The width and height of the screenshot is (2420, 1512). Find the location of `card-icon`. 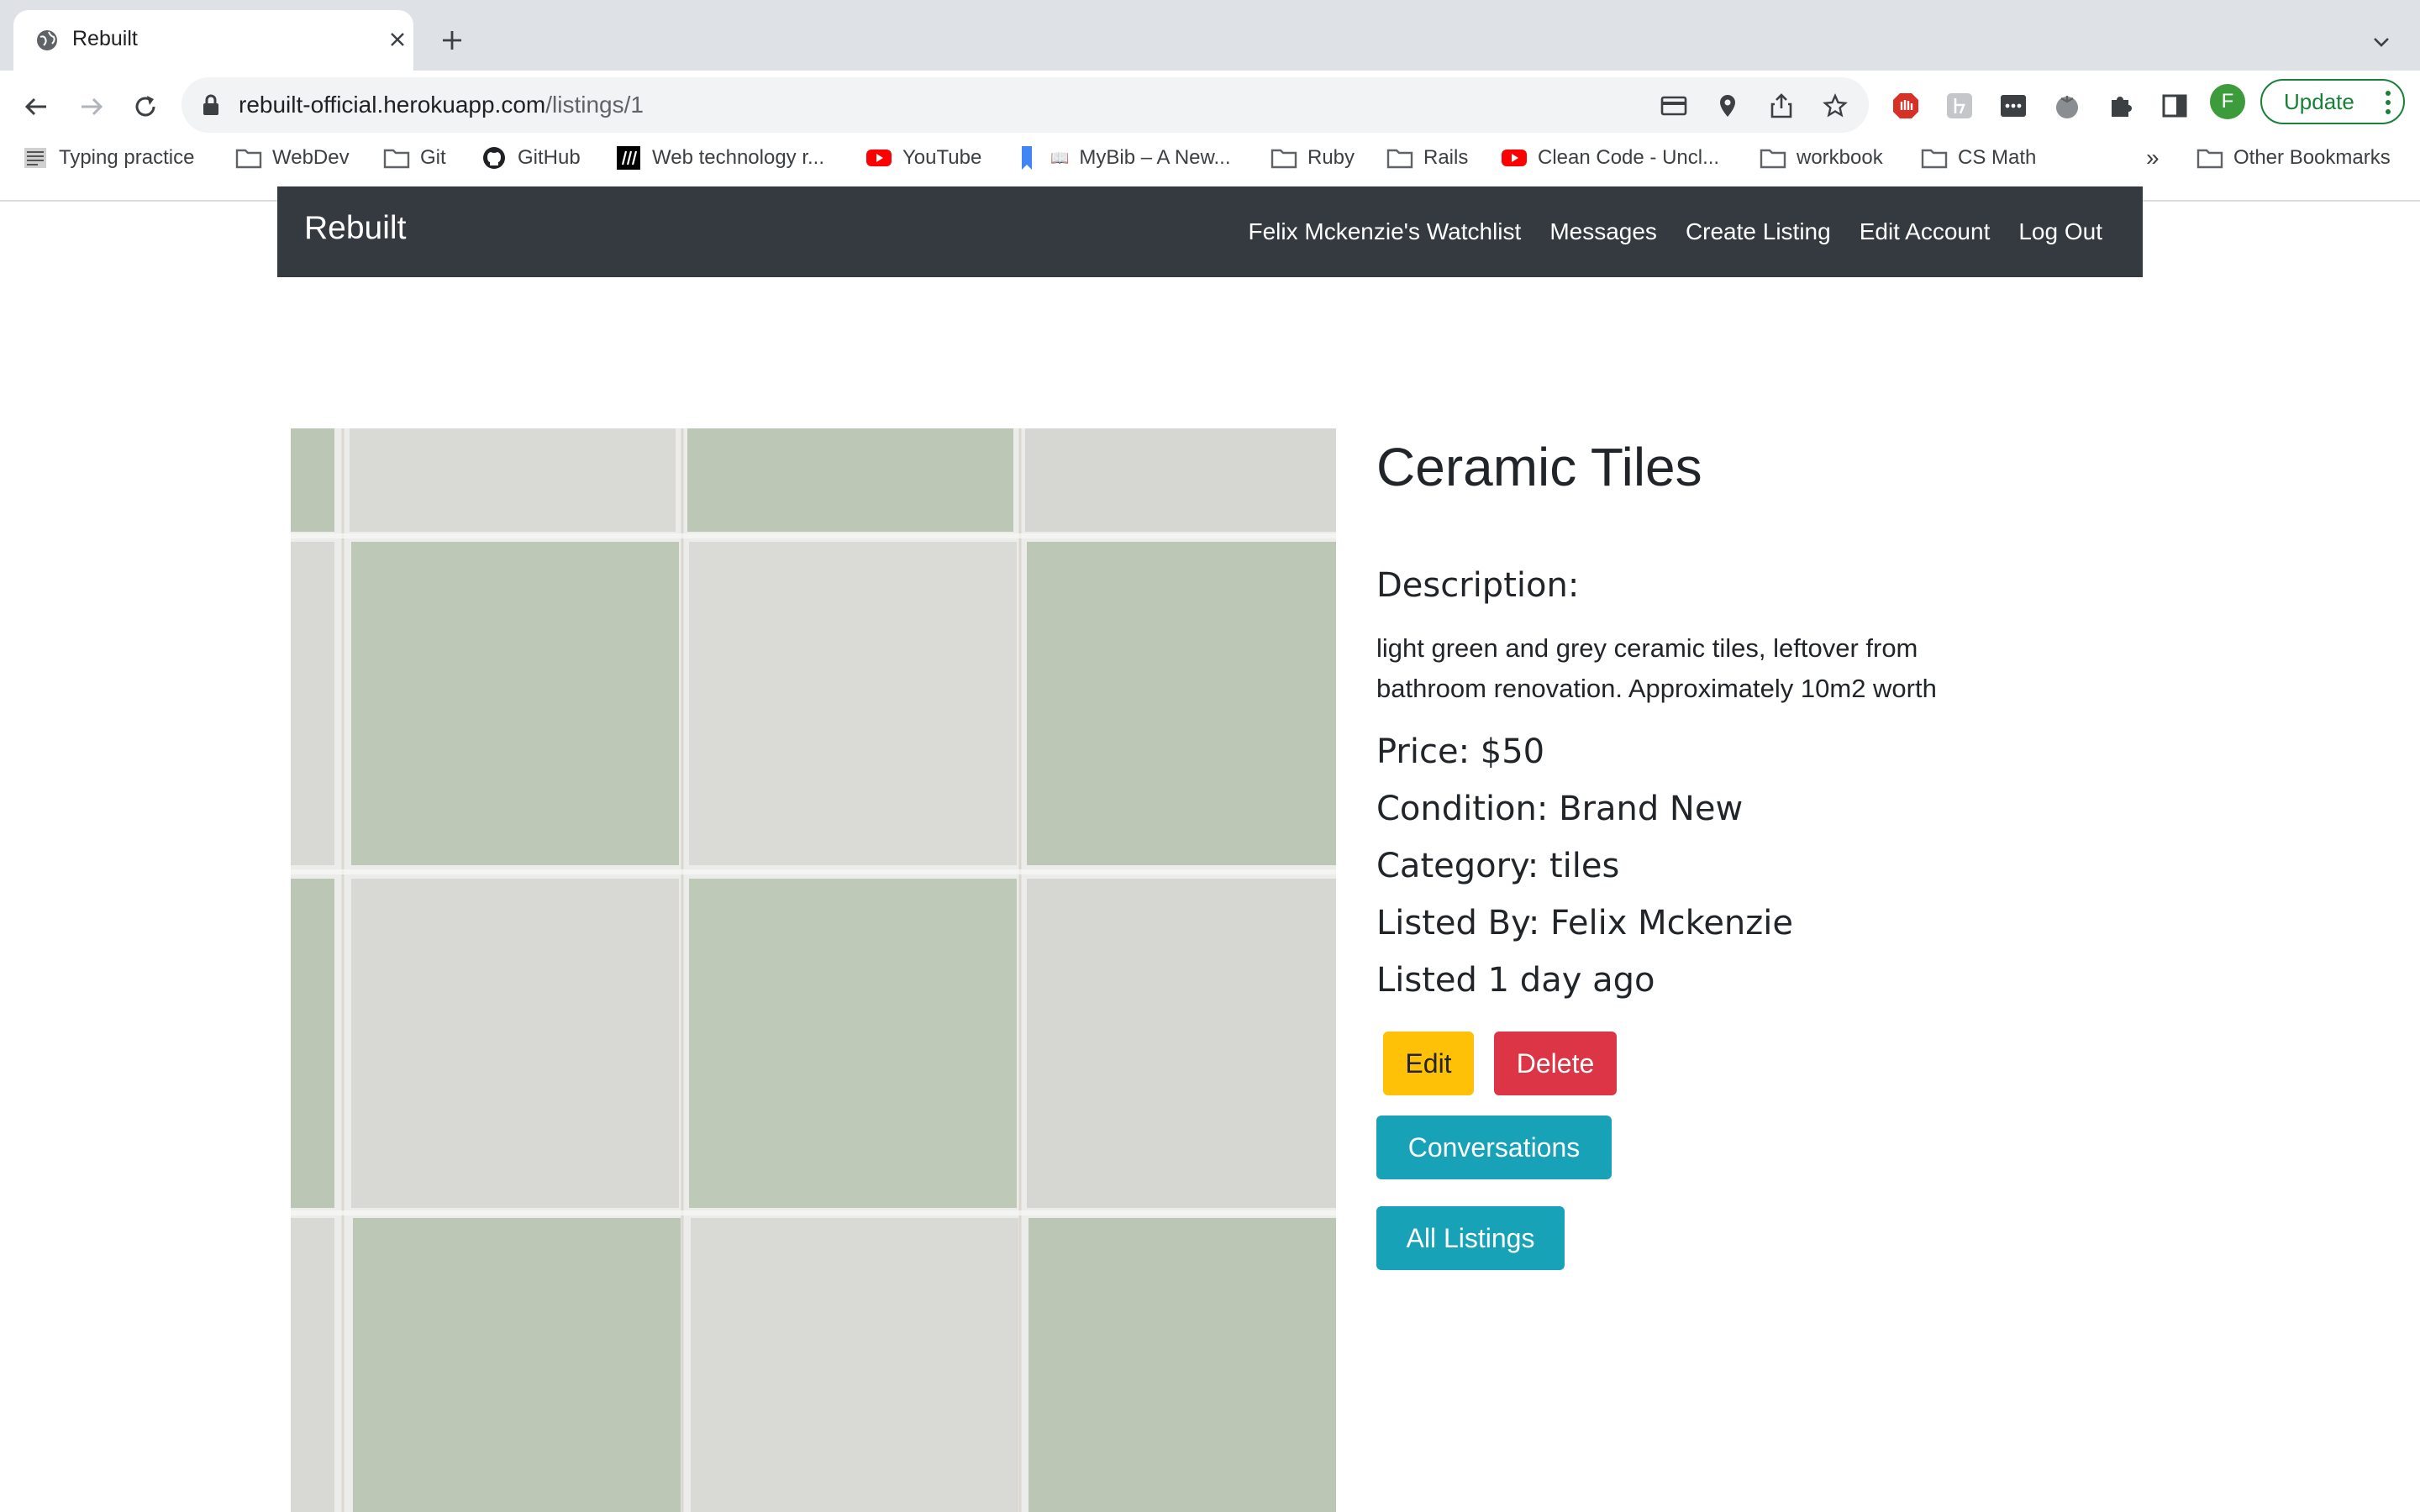

card-icon is located at coordinates (1674, 106).